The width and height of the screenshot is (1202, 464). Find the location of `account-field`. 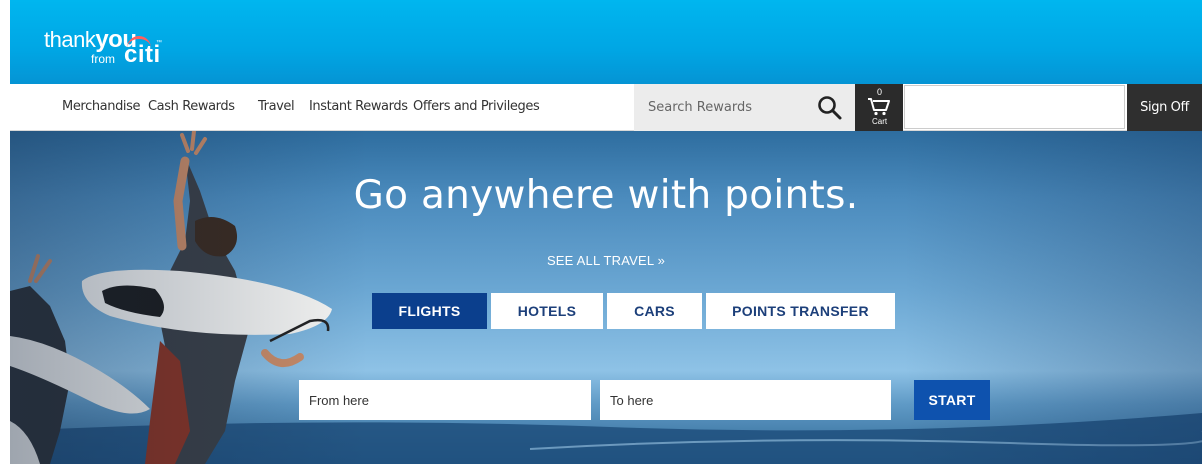

account-field is located at coordinates (1014, 107).